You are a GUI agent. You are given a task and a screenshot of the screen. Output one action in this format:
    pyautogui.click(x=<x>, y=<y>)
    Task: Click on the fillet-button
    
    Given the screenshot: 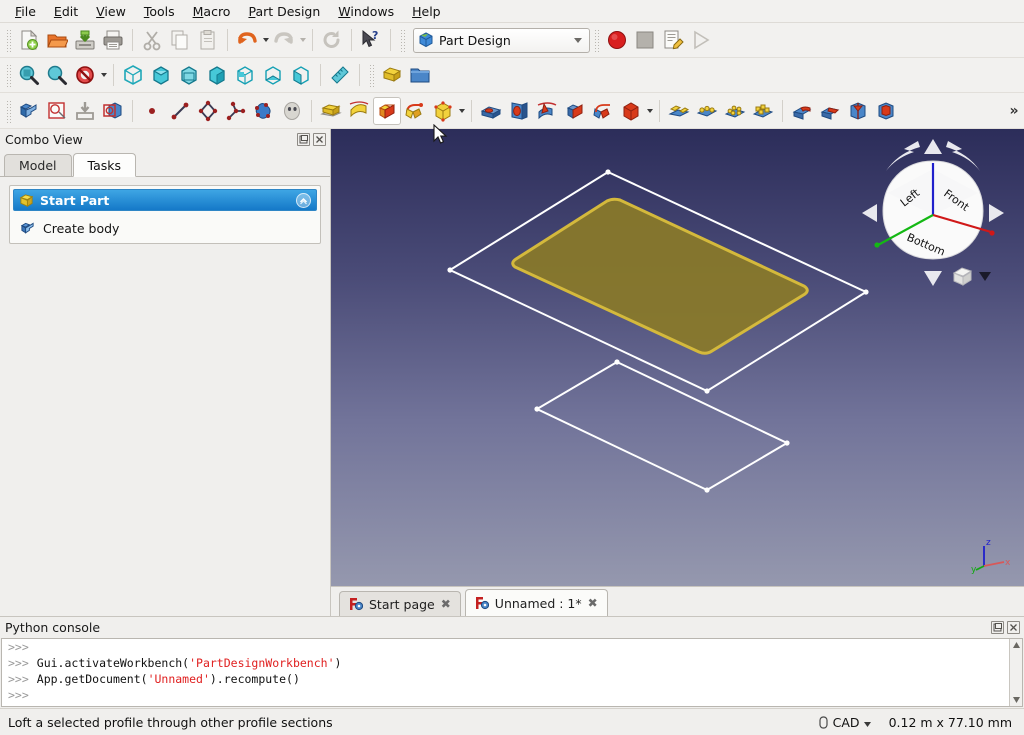 What is the action you would take?
    pyautogui.click(x=802, y=111)
    